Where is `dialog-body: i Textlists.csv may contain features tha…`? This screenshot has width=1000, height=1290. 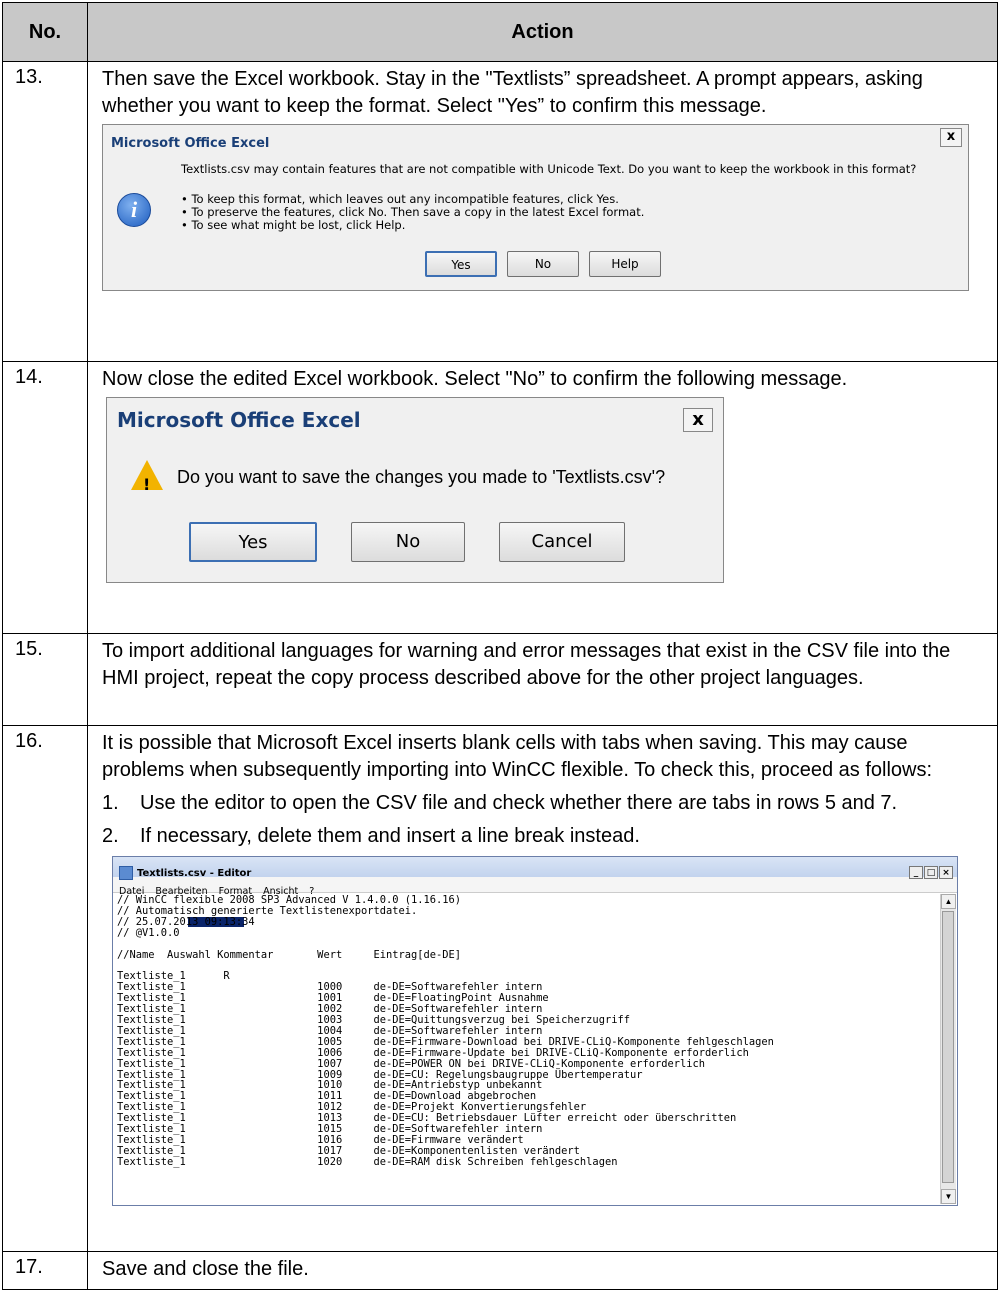 dialog-body: i Textlists.csv may contain features tha… is located at coordinates (535, 220).